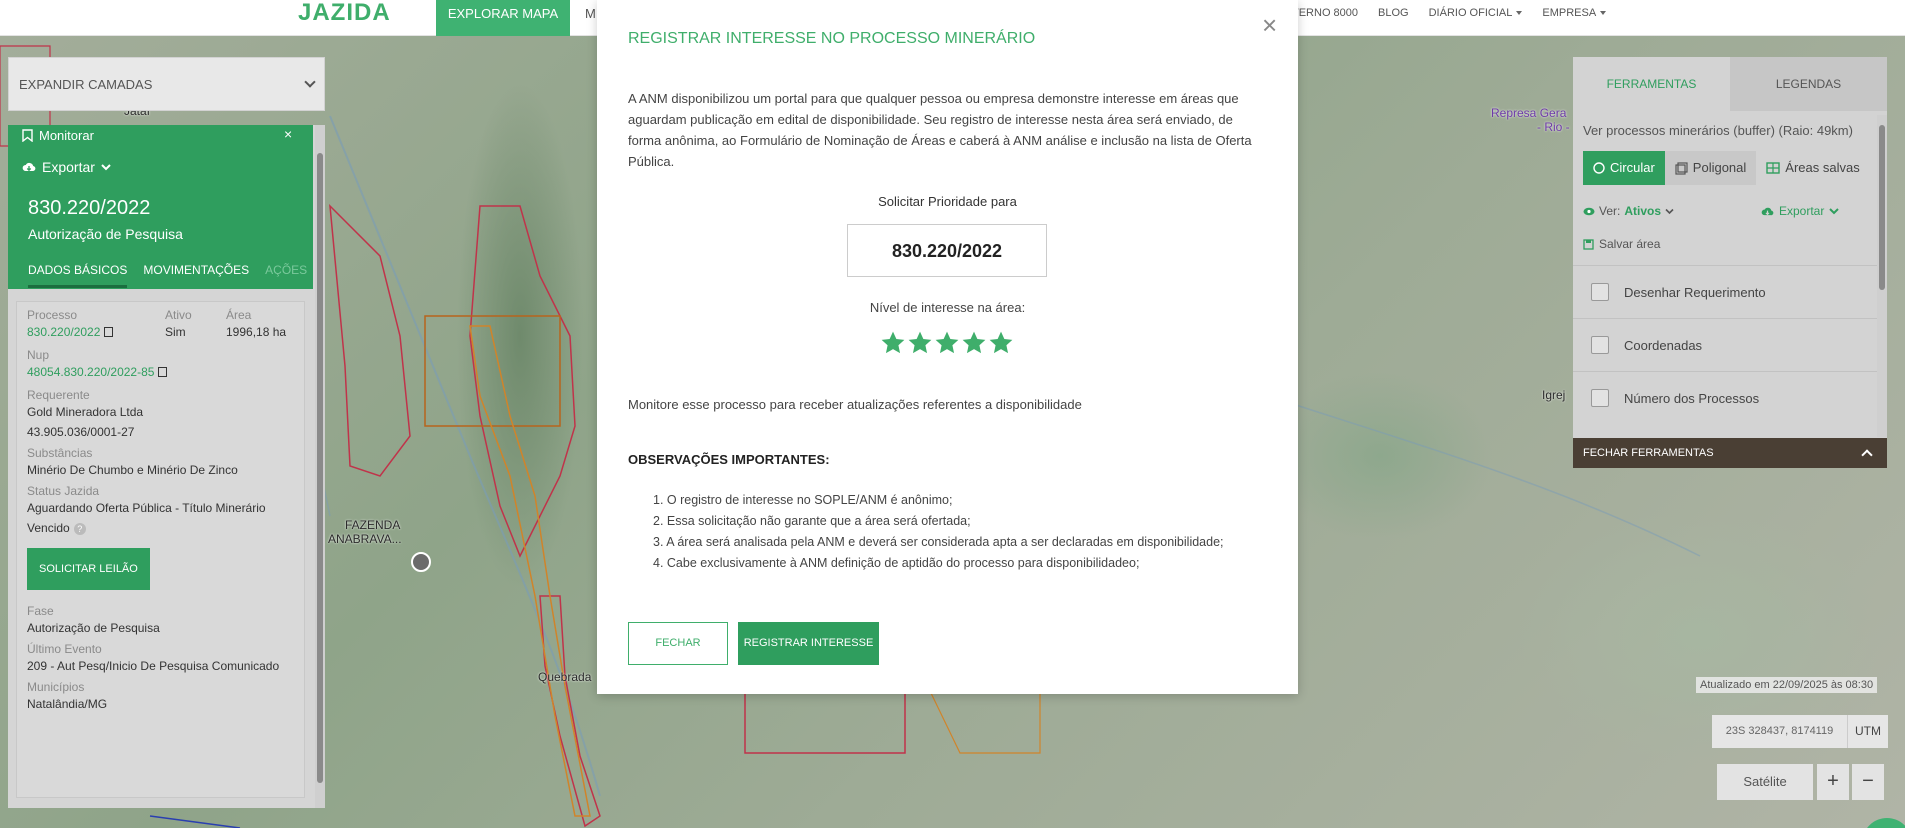 This screenshot has height=828, width=1905. Describe the element at coordinates (79, 529) in the screenshot. I see `help-icon: ?` at that location.